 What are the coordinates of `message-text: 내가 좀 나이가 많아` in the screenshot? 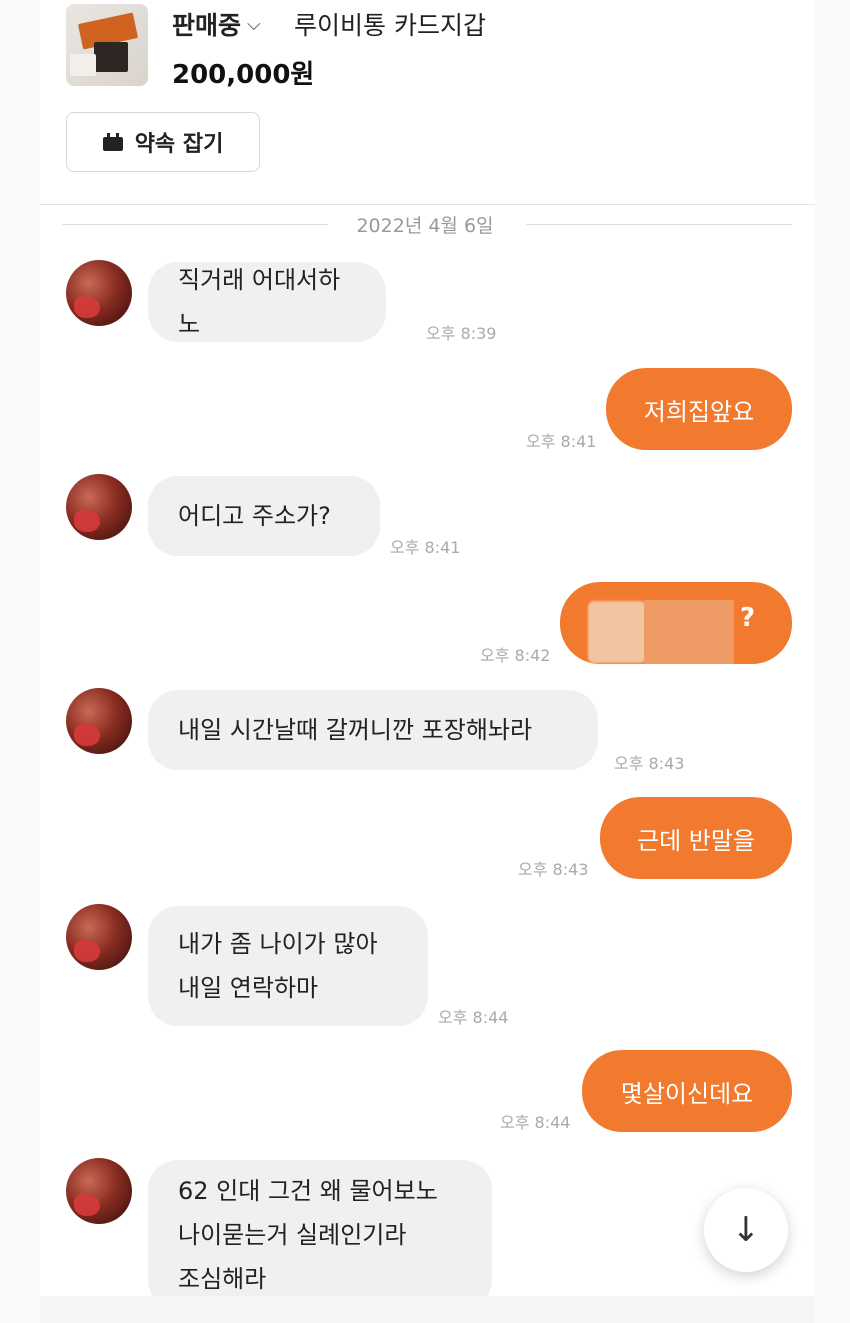 It's located at (278, 944).